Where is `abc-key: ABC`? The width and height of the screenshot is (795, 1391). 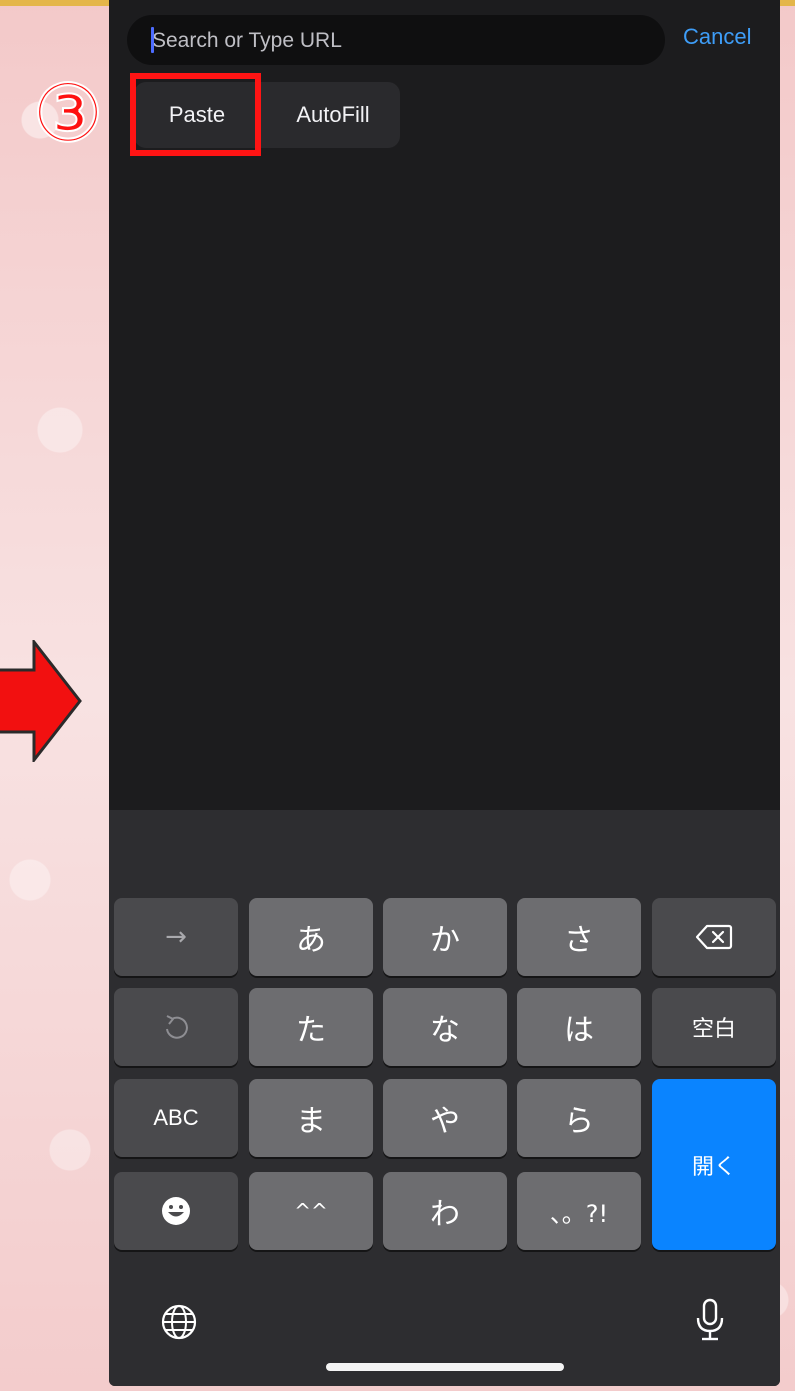
abc-key: ABC is located at coordinates (176, 1118).